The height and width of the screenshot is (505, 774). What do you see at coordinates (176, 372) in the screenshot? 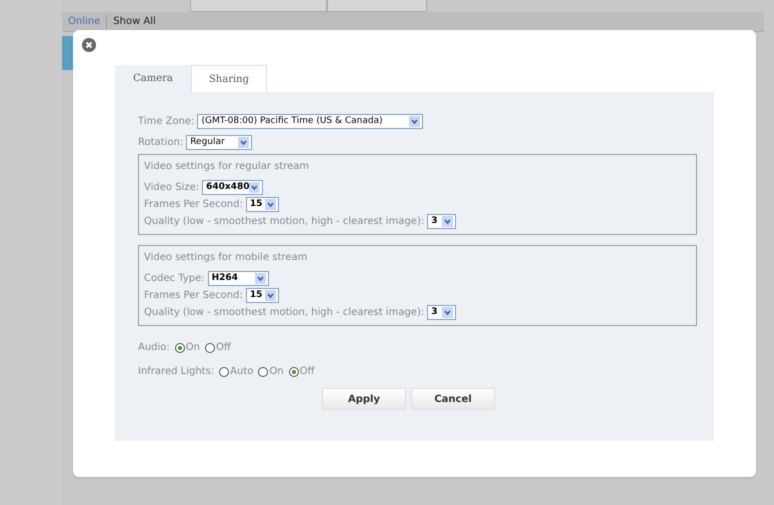
I see `radio-group-label: Infrared Lights:` at bounding box center [176, 372].